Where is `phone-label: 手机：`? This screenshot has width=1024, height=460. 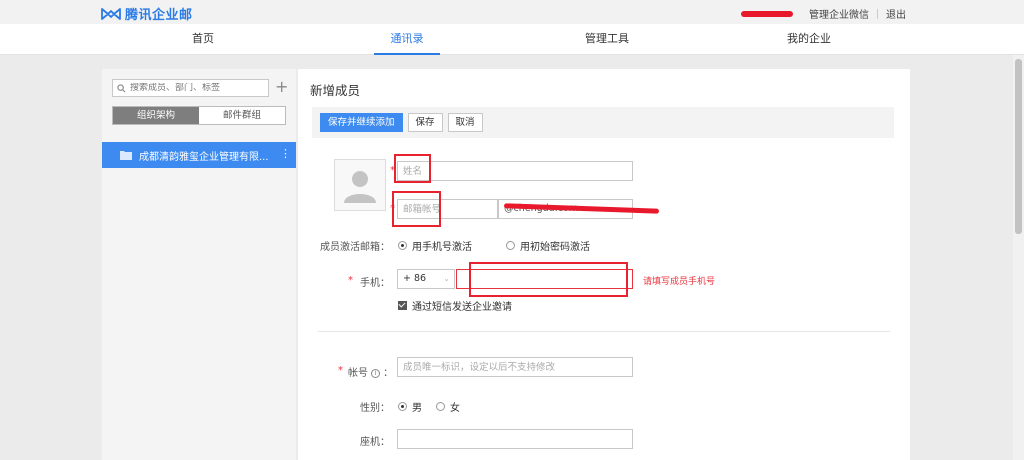
phone-label: 手机： is located at coordinates (375, 283).